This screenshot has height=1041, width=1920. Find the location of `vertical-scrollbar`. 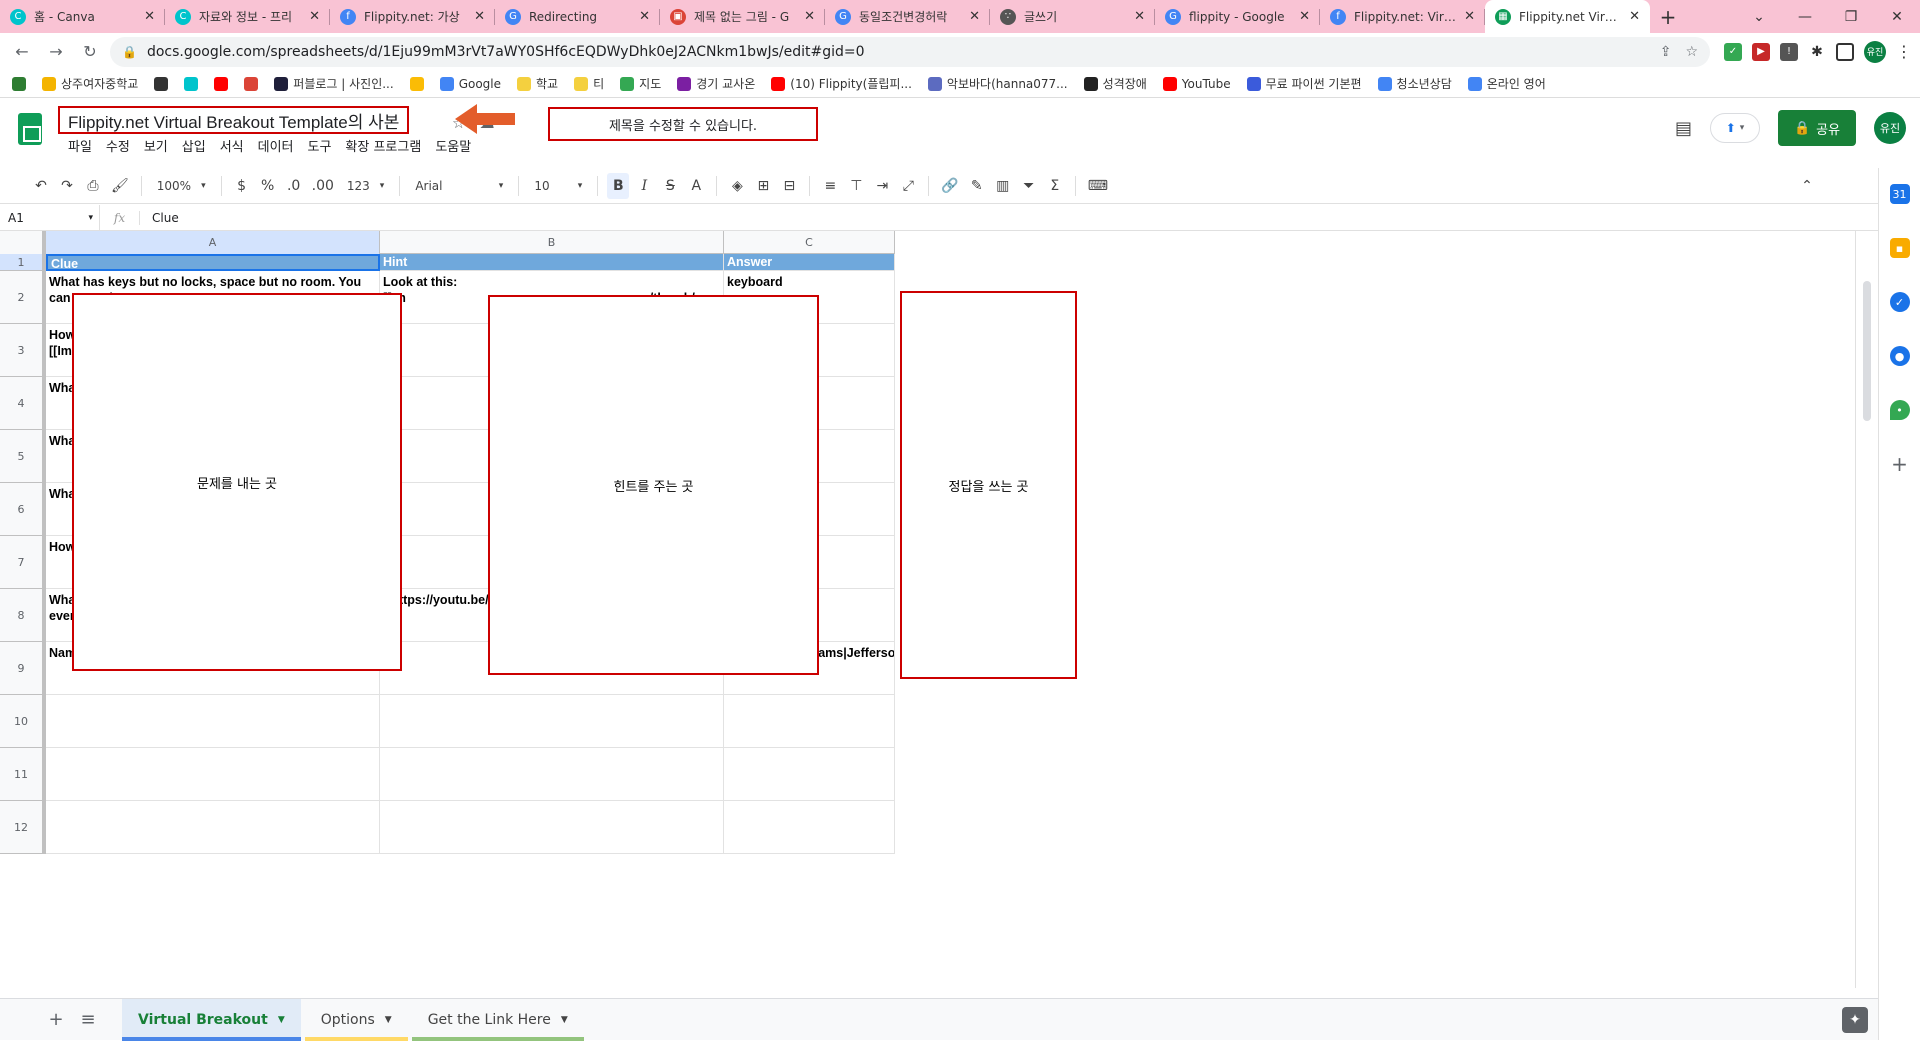

vertical-scrollbar is located at coordinates (1866, 609).